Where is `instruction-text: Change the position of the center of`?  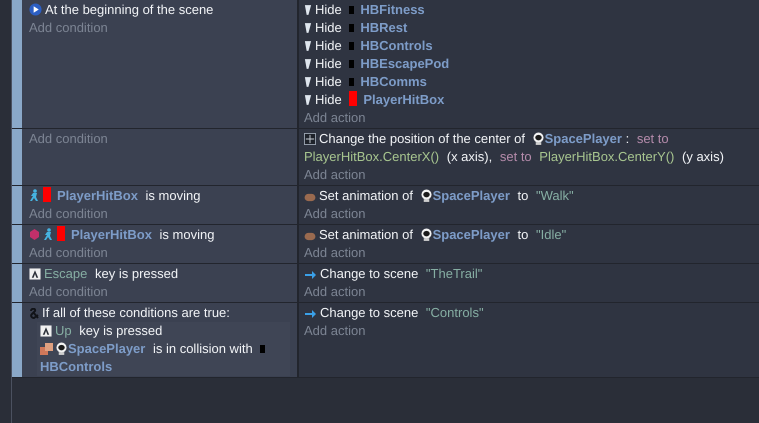 instruction-text: Change the position of the center of is located at coordinates (422, 138).